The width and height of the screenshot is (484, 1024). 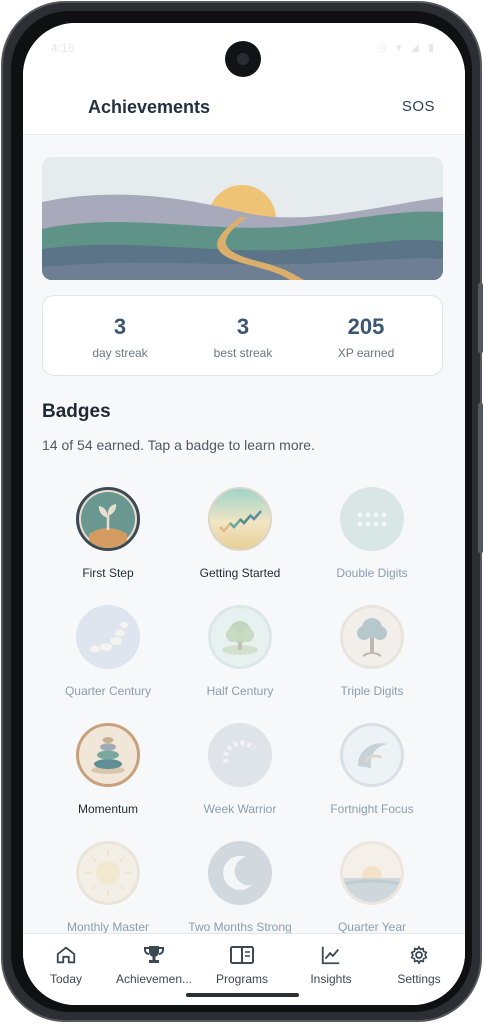 I want to click on badge-half-century: Half Century, so click(x=240, y=651).